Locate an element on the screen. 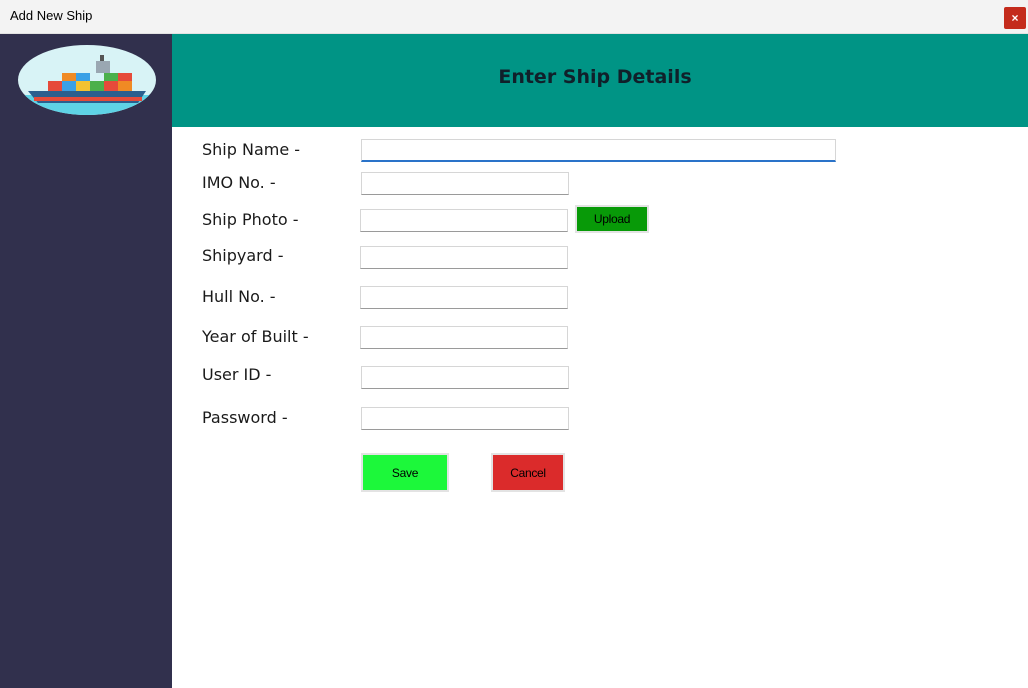  password-field is located at coordinates (465, 418).